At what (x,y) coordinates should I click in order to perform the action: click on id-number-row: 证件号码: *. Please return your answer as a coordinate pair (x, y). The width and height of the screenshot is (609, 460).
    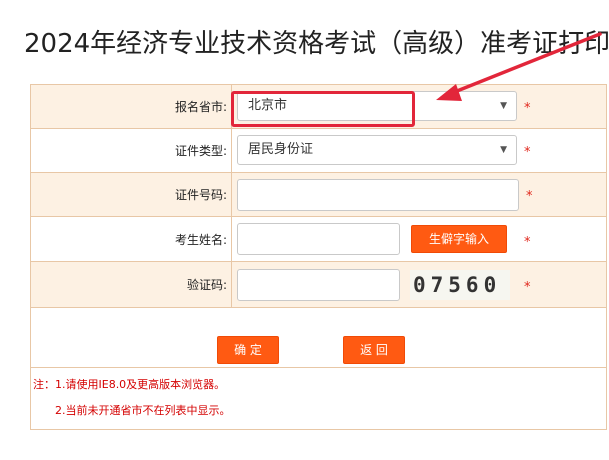
    Looking at the image, I should click on (318, 194).